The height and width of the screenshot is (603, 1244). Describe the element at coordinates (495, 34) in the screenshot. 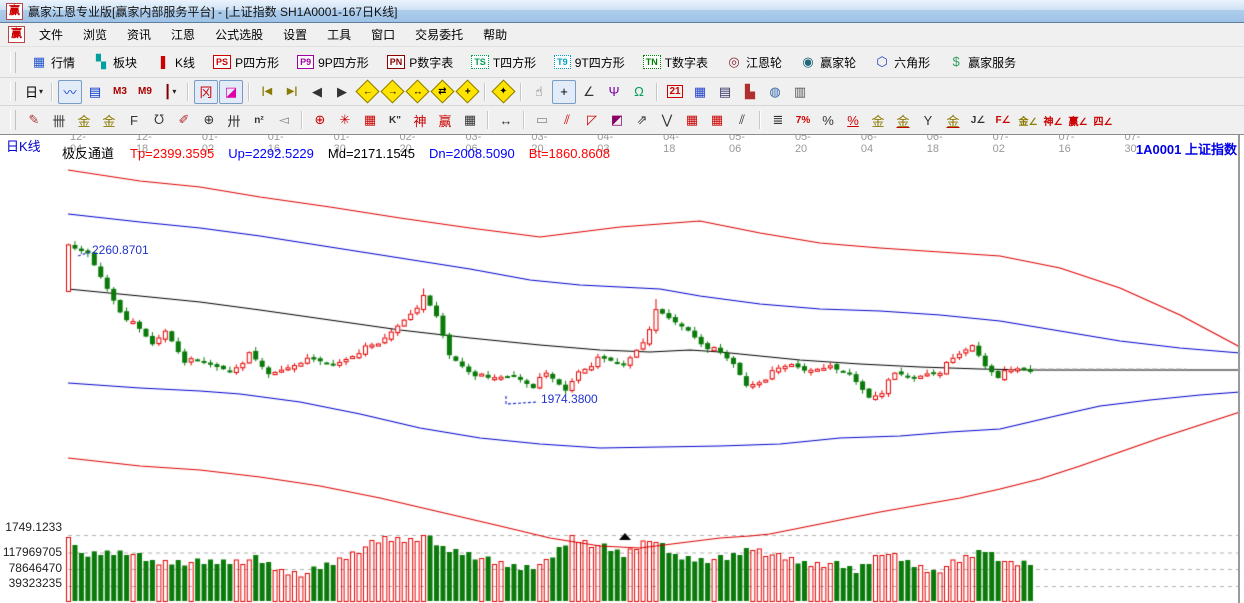

I see `menu-item-9: 帮助` at that location.